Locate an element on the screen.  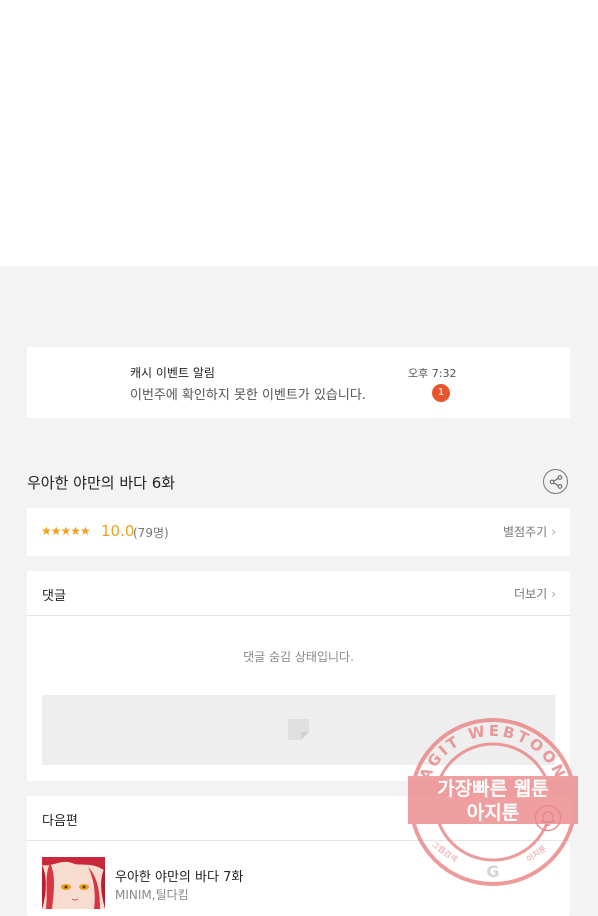
comments-hidden-message: 댓글 숨김 상태입니다. is located at coordinates (298, 657).